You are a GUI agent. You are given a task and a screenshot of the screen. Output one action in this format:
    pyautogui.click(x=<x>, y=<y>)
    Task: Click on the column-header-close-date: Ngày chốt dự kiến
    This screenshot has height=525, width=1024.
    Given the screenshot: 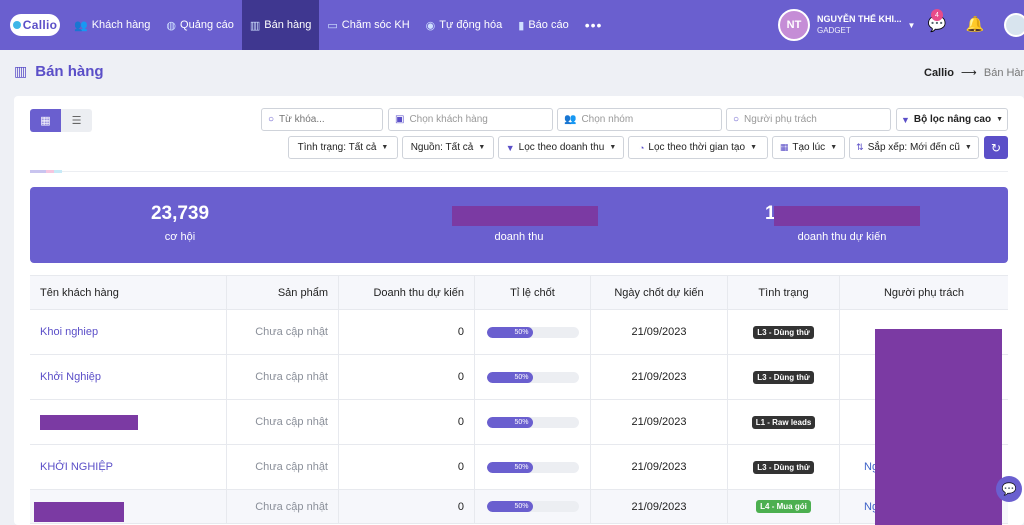 What is the action you would take?
    pyautogui.click(x=659, y=292)
    